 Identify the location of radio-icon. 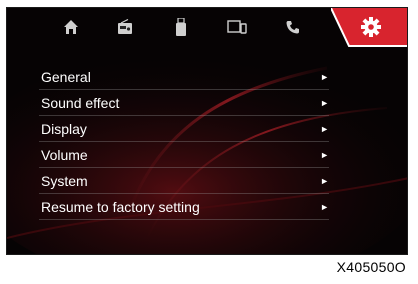
(125, 26).